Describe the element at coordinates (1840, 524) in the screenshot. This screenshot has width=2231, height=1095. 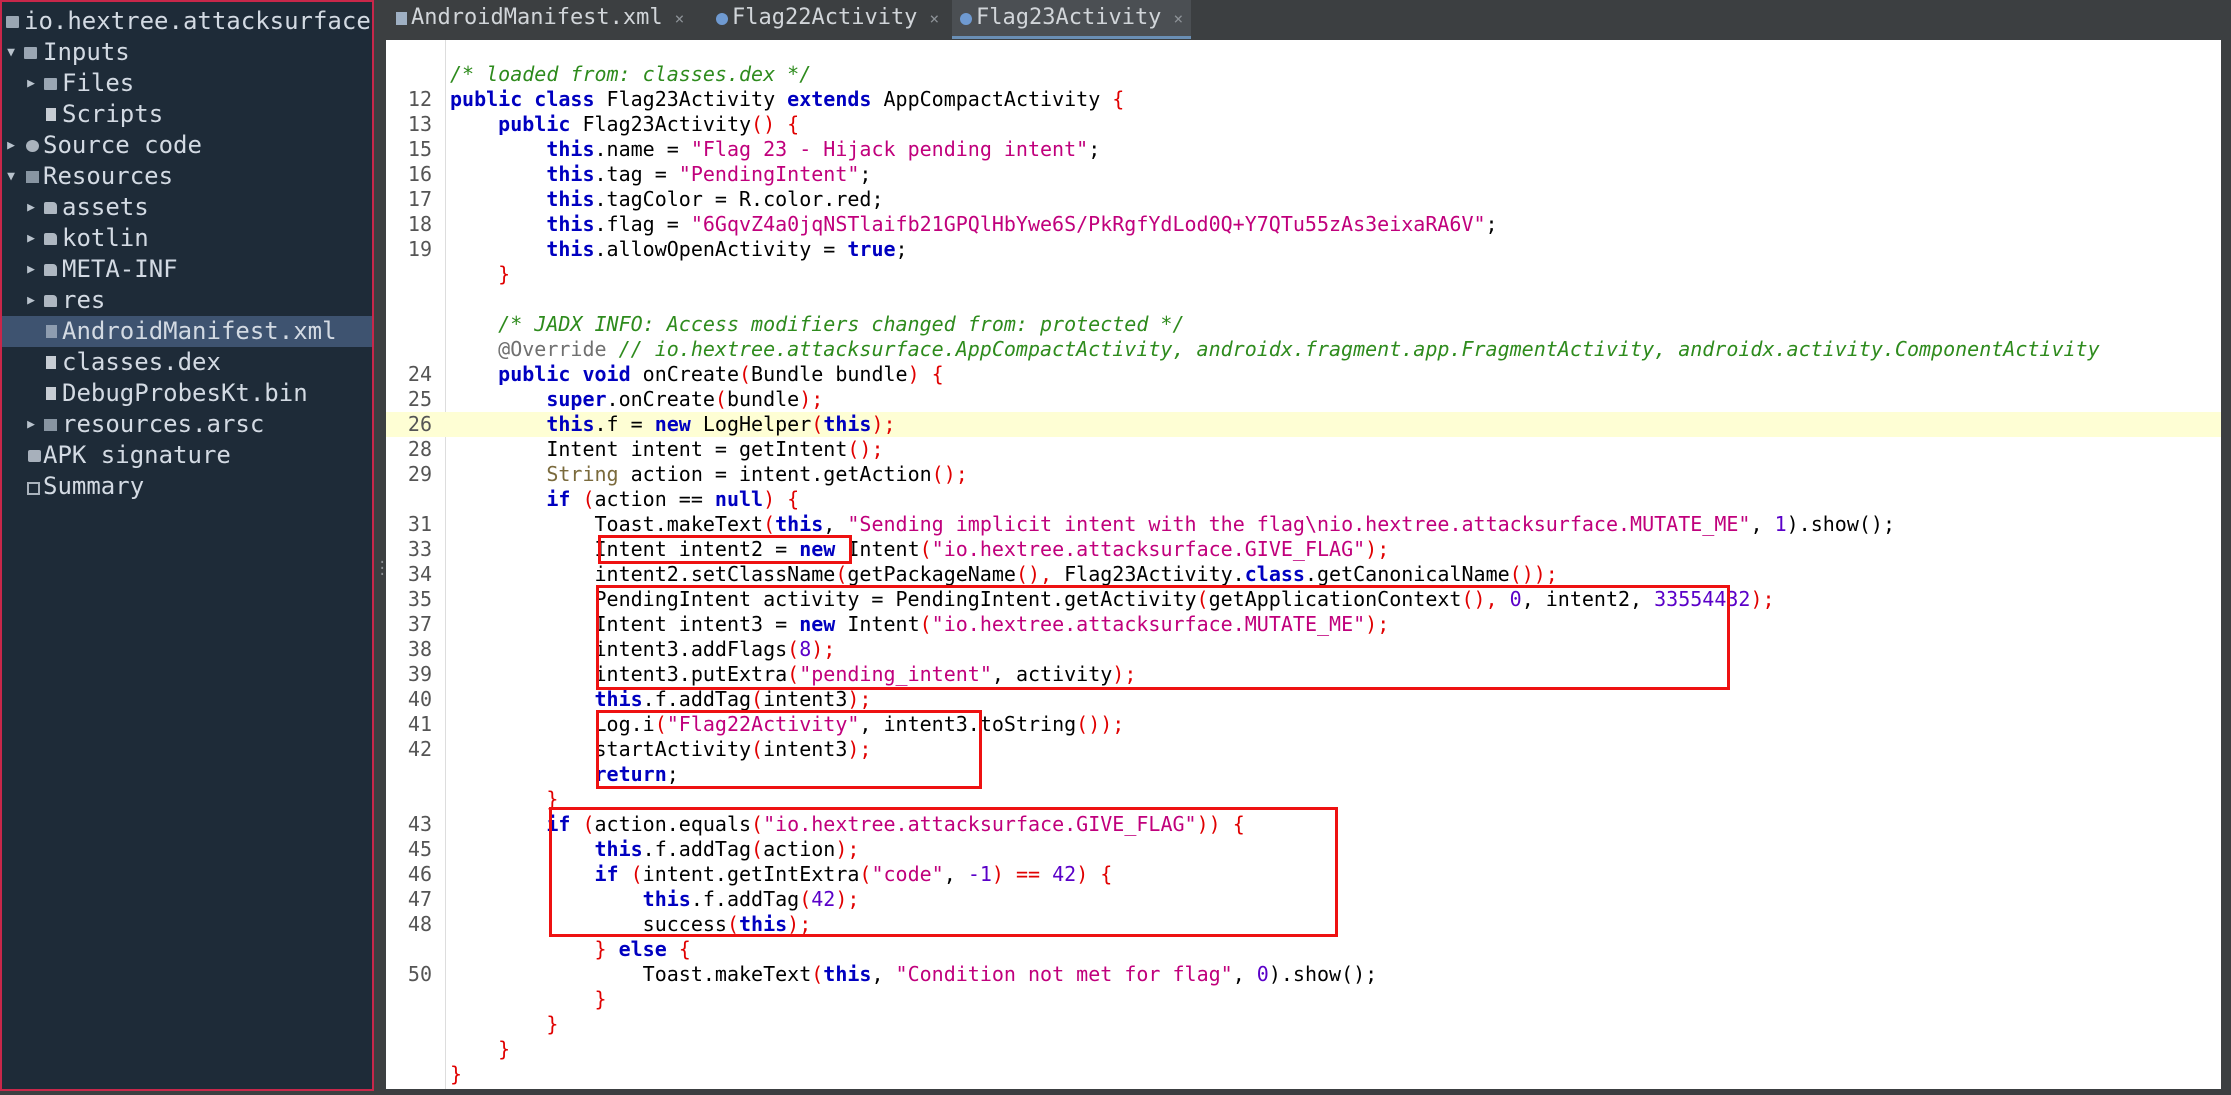
I see `code-text: ).show();` at that location.